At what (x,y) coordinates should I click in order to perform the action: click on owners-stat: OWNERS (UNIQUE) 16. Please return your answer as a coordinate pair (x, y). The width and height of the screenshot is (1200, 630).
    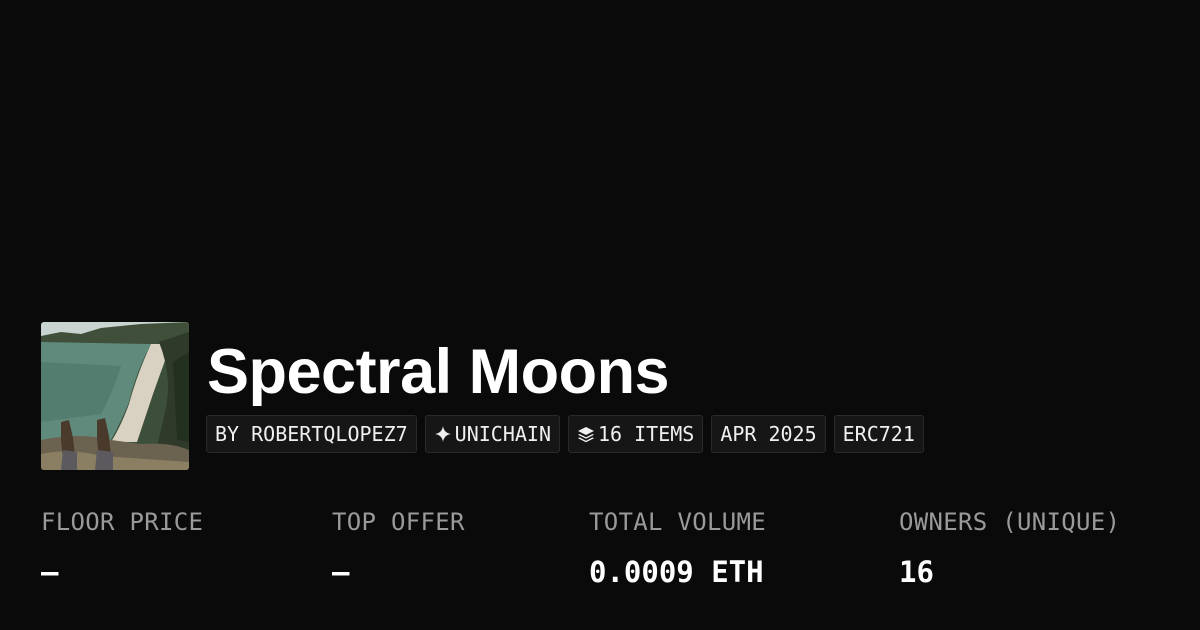
    Looking at the image, I should click on (1009, 547).